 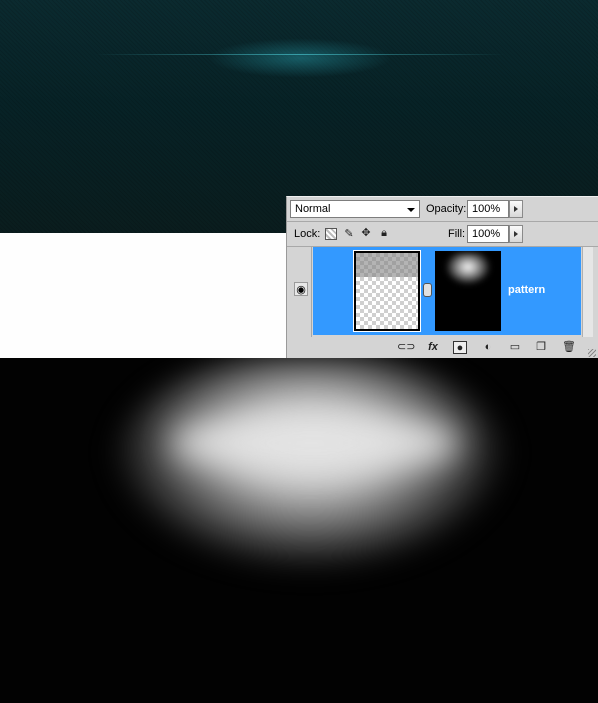 I want to click on panel-scrollbar, so click(x=587, y=292).